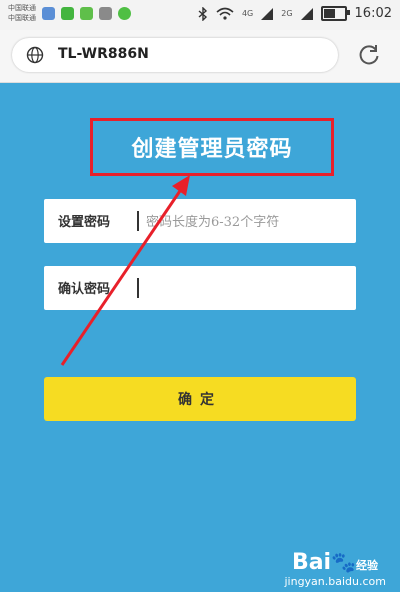 This screenshot has width=400, height=592. Describe the element at coordinates (343, 562) in the screenshot. I see `paw-icon: 🐾` at that location.